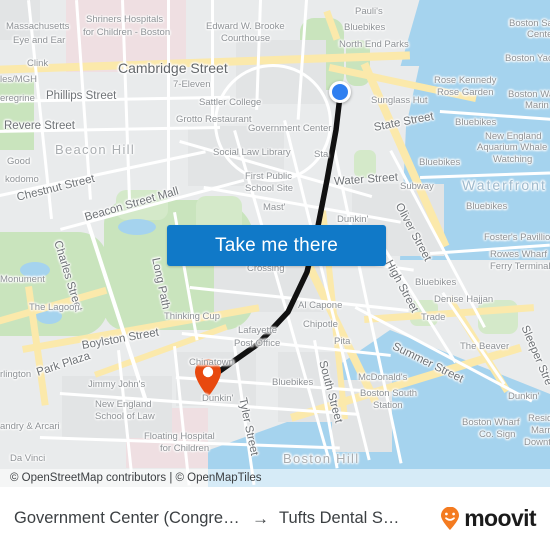 This screenshot has width=550, height=550. I want to click on take-me-there-button: Take me there, so click(276, 245).